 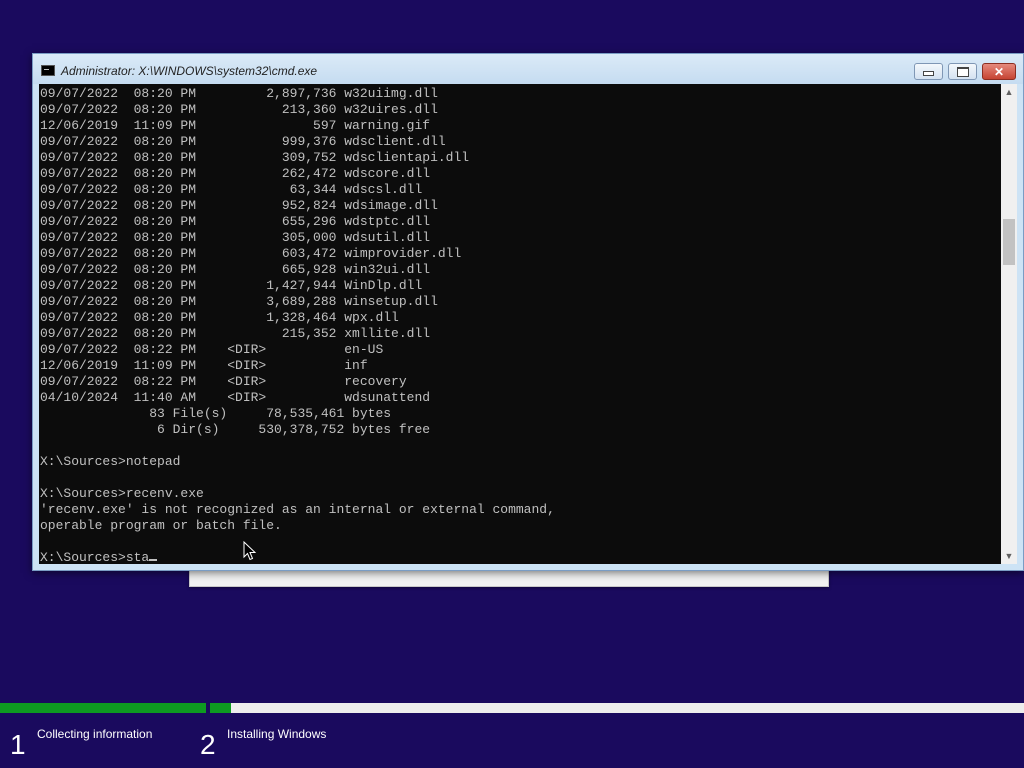 I want to click on scroll-thumb, so click(x=1009, y=242).